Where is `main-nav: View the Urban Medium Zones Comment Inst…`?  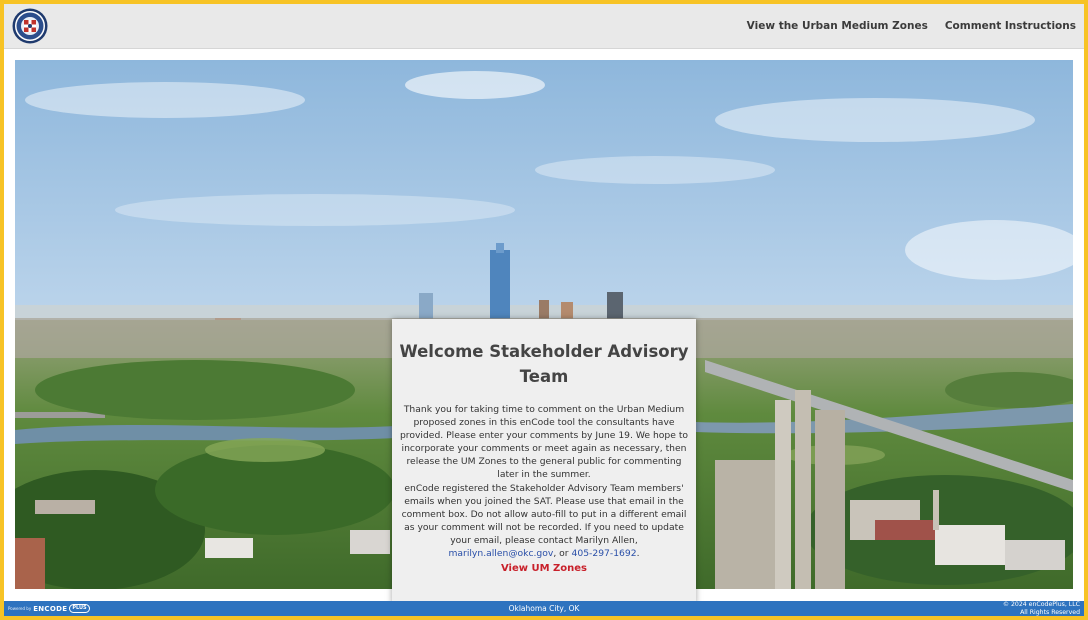 main-nav: View the Urban Medium Zones Comment Inst… is located at coordinates (911, 26).